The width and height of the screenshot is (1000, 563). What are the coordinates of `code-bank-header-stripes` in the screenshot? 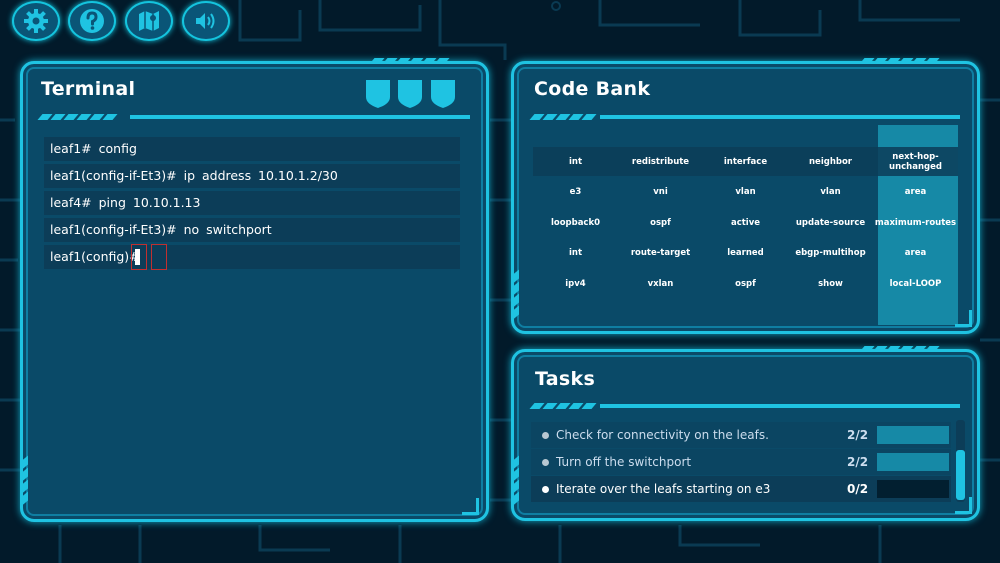 It's located at (899, 61).